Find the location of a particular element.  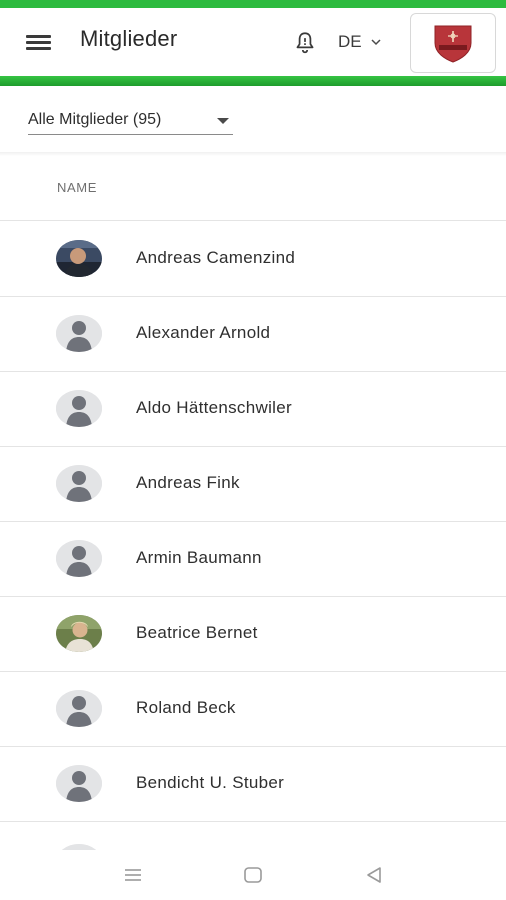

hamburger-menu-icon is located at coordinates (39, 42).